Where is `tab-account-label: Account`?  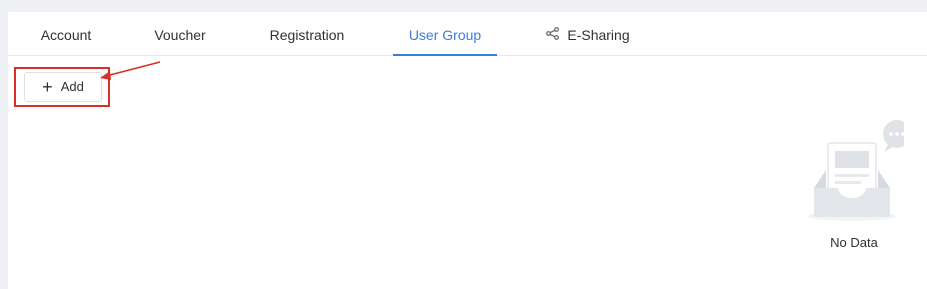 tab-account-label: Account is located at coordinates (66, 35).